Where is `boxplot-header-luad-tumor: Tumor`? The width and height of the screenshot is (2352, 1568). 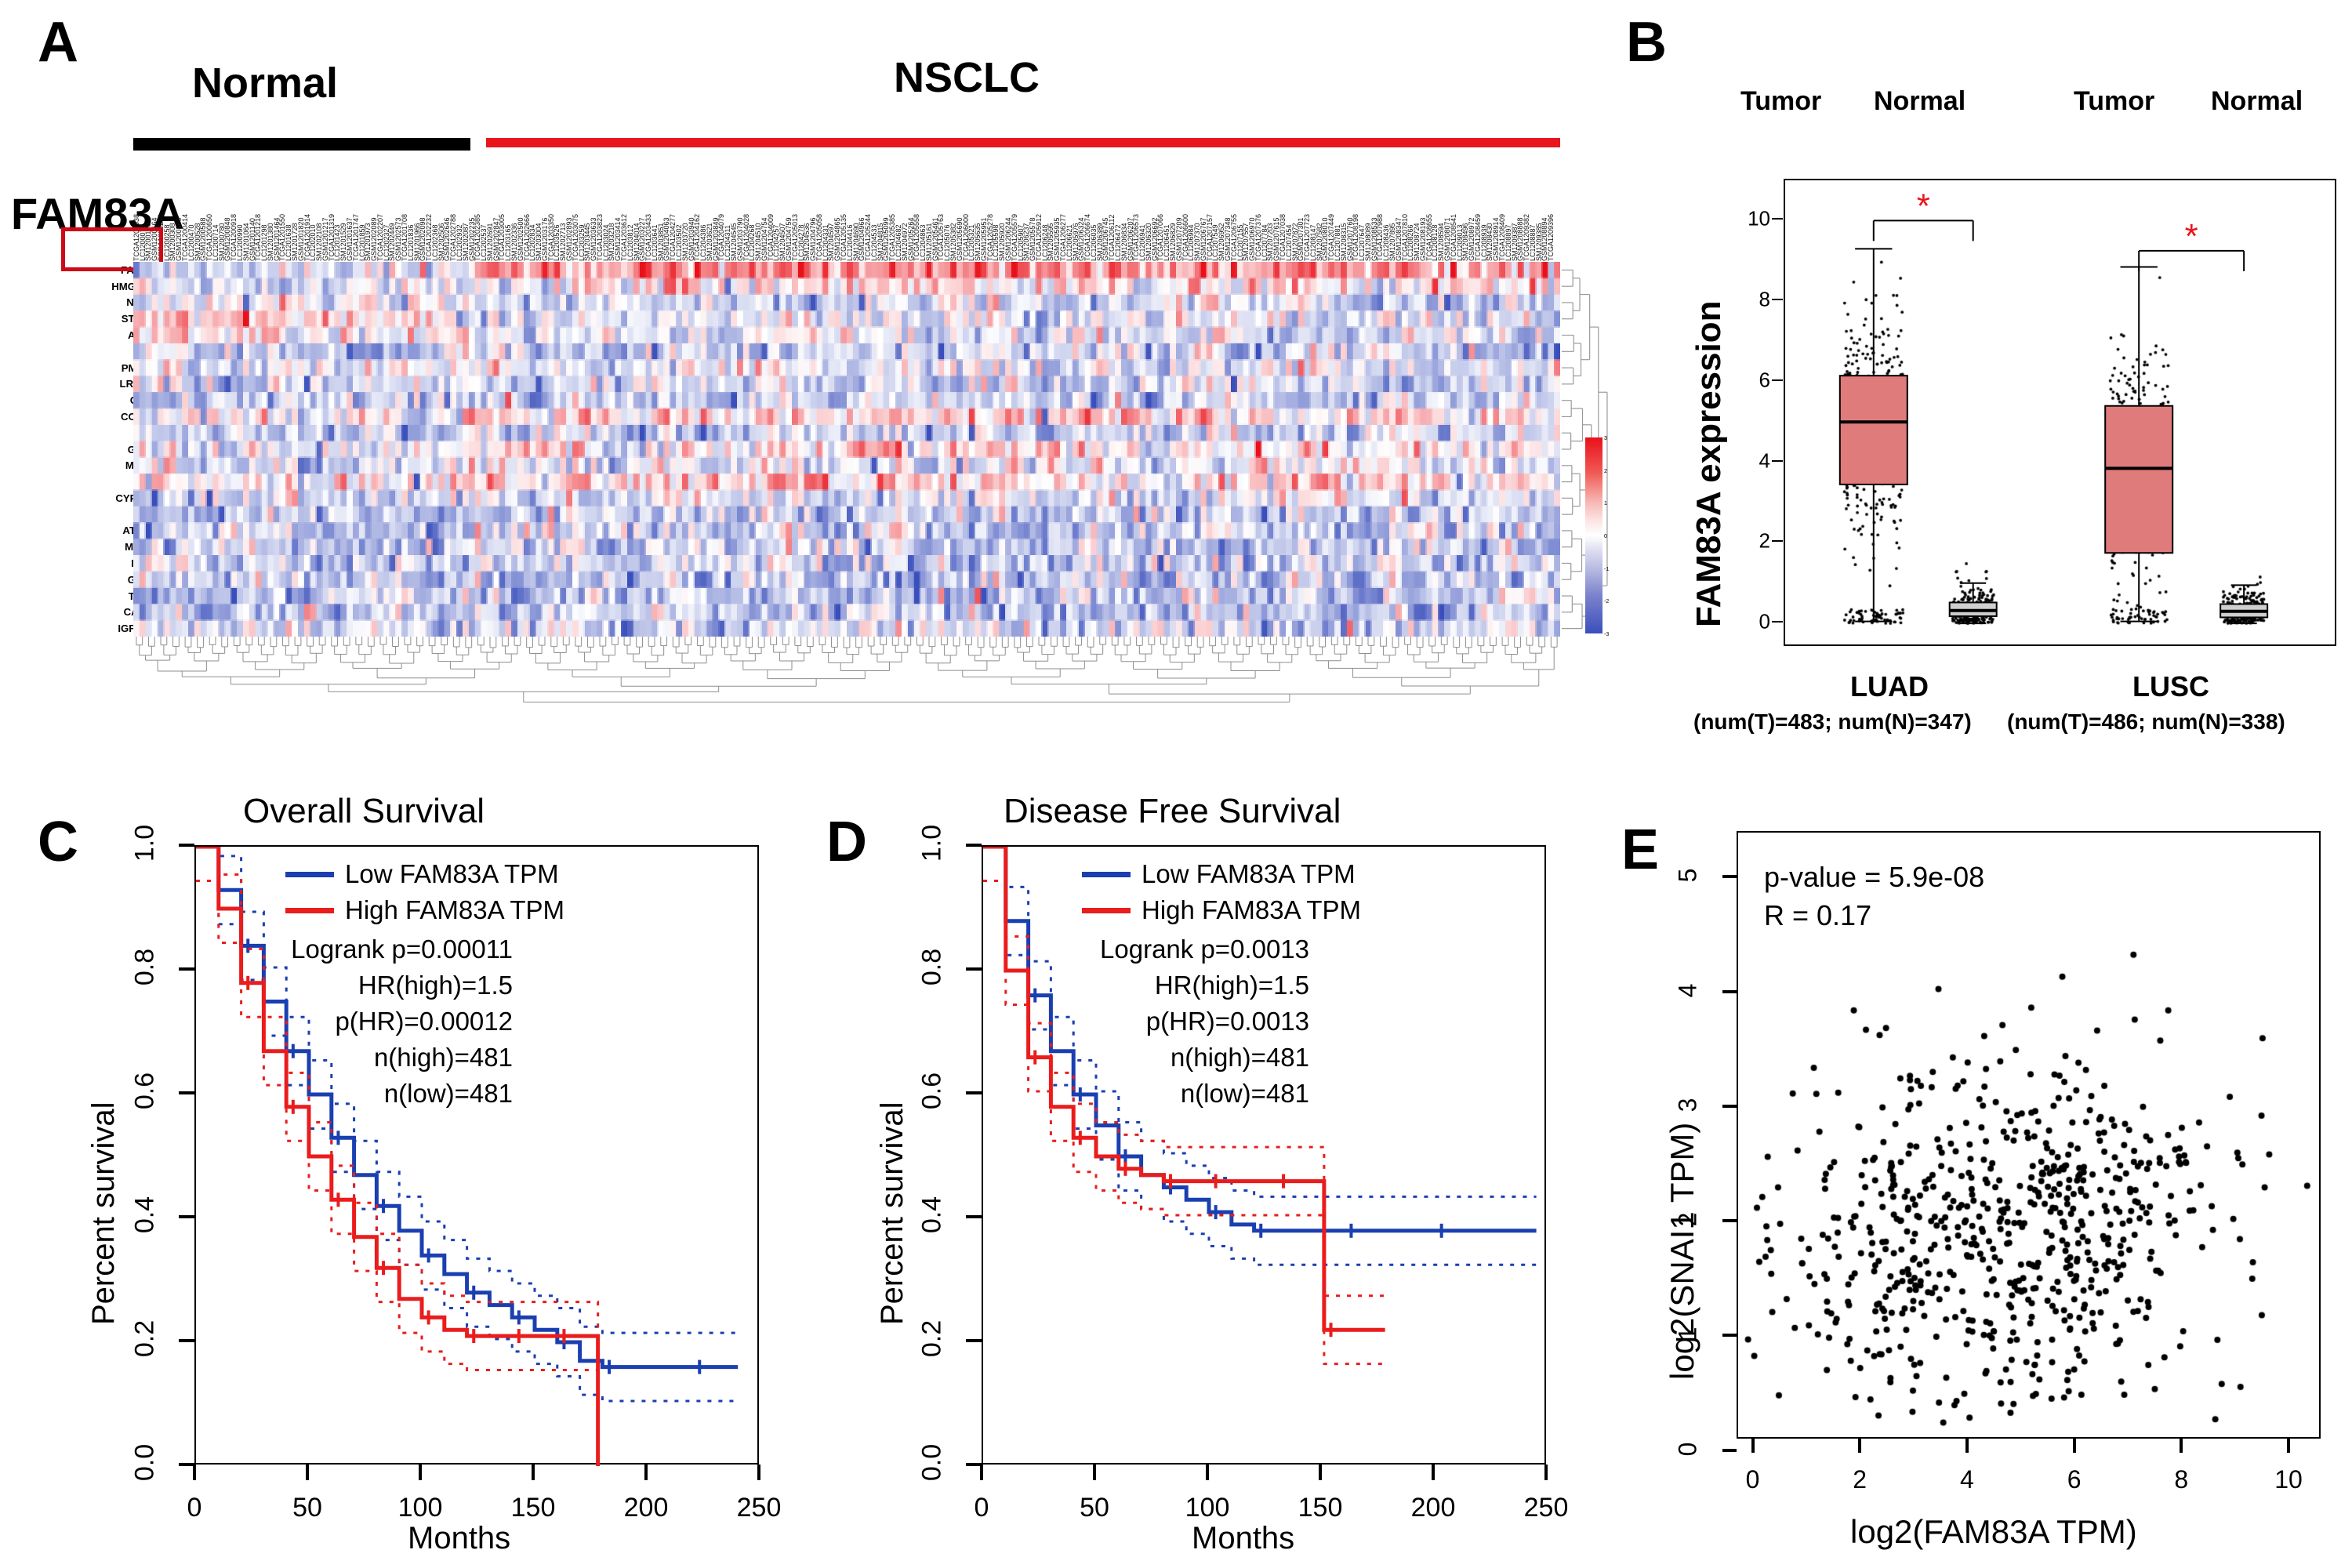 boxplot-header-luad-tumor: Tumor is located at coordinates (1781, 101).